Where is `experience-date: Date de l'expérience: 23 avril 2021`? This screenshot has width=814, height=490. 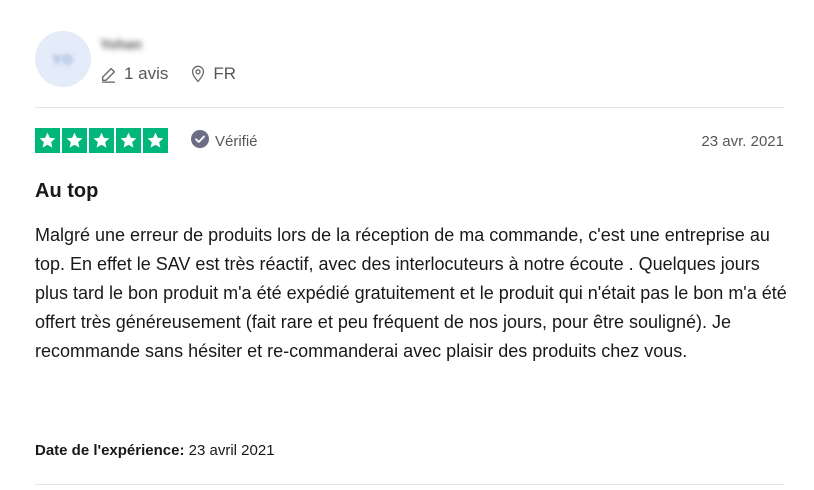
experience-date: Date de l'expérience: 23 avril 2021 is located at coordinates (155, 450).